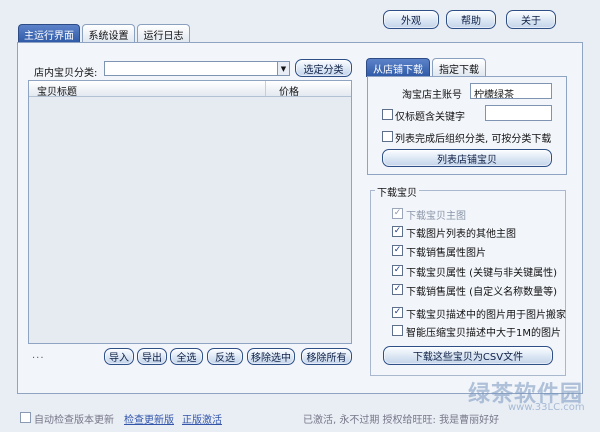  What do you see at coordinates (436, 216) in the screenshot?
I see `opt-main-image-label: 下载宝贝主图` at bounding box center [436, 216].